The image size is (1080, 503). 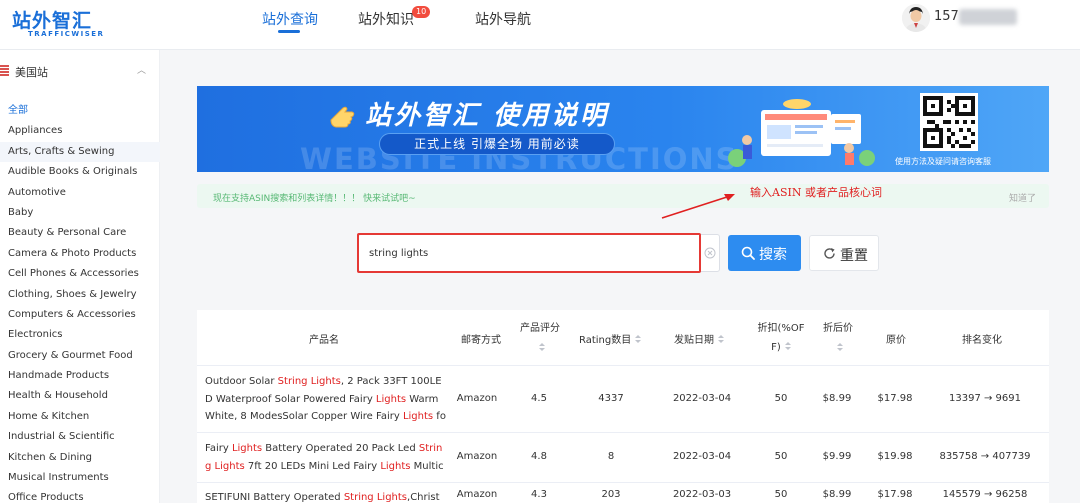 I want to click on sidebar-category-item: Automotive, so click(x=80, y=193).